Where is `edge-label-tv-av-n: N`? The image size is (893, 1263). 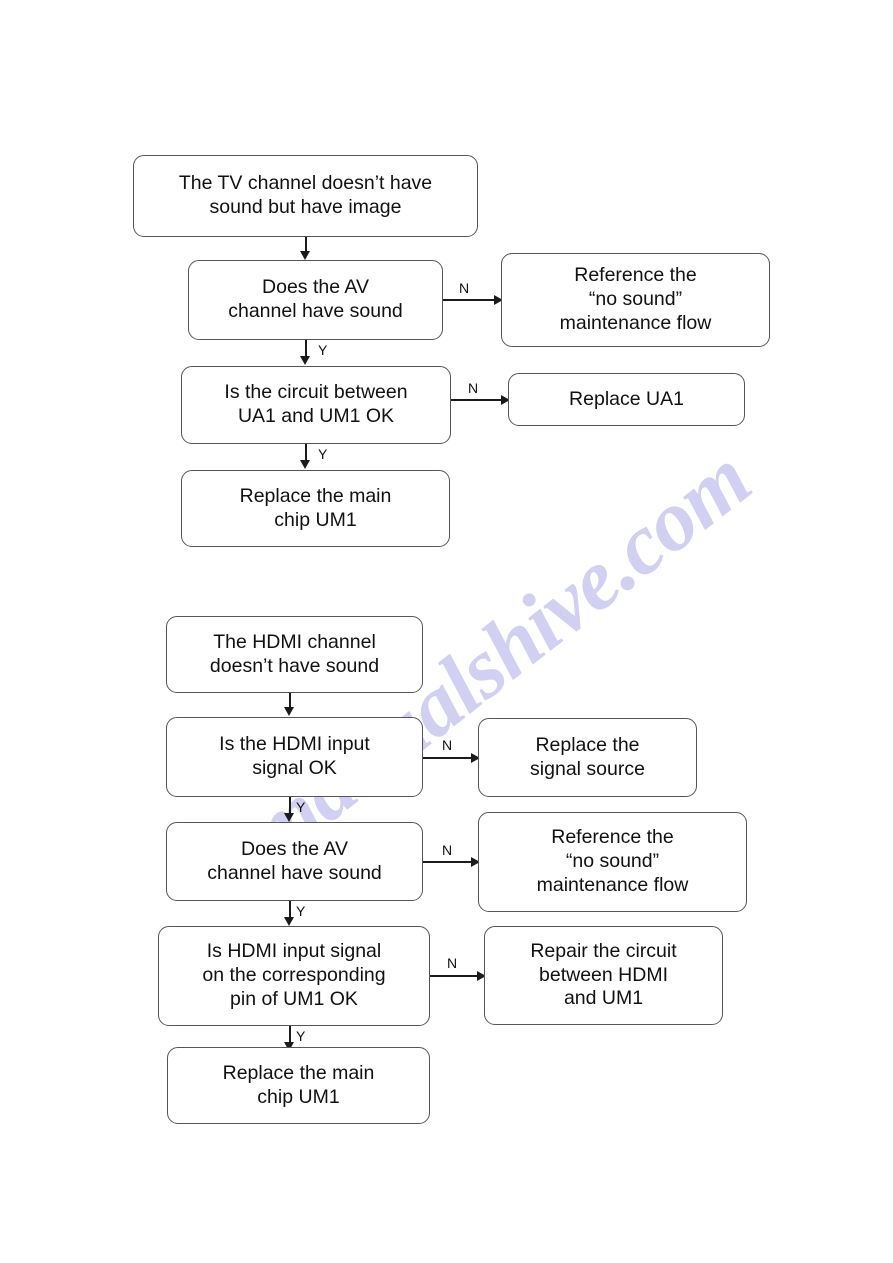 edge-label-tv-av-n: N is located at coordinates (464, 288).